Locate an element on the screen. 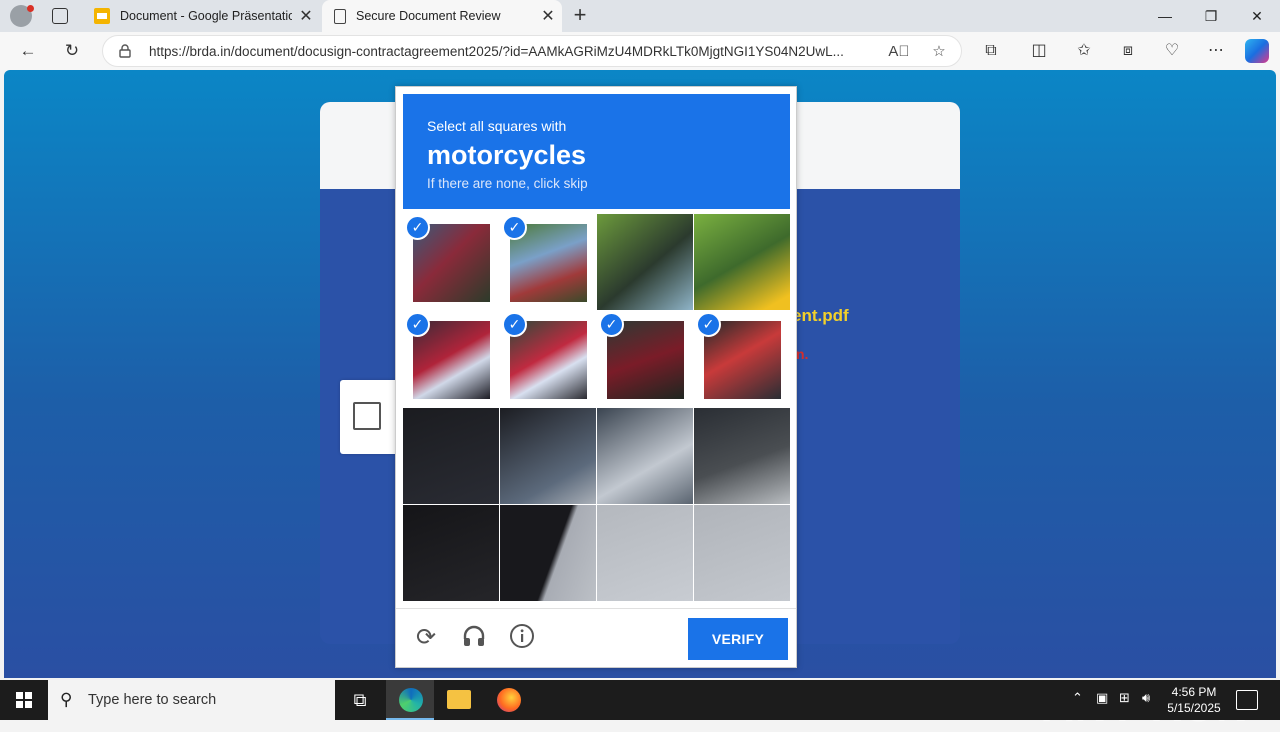 The height and width of the screenshot is (732, 1280). firefox-icon is located at coordinates (509, 700).